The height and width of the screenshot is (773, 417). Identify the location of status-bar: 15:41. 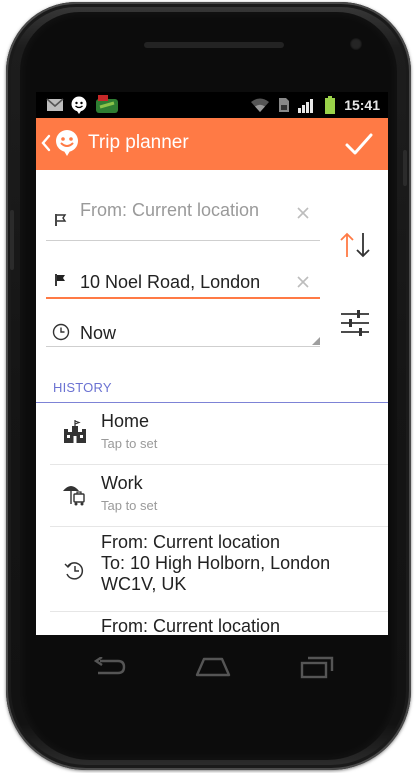
(212, 105).